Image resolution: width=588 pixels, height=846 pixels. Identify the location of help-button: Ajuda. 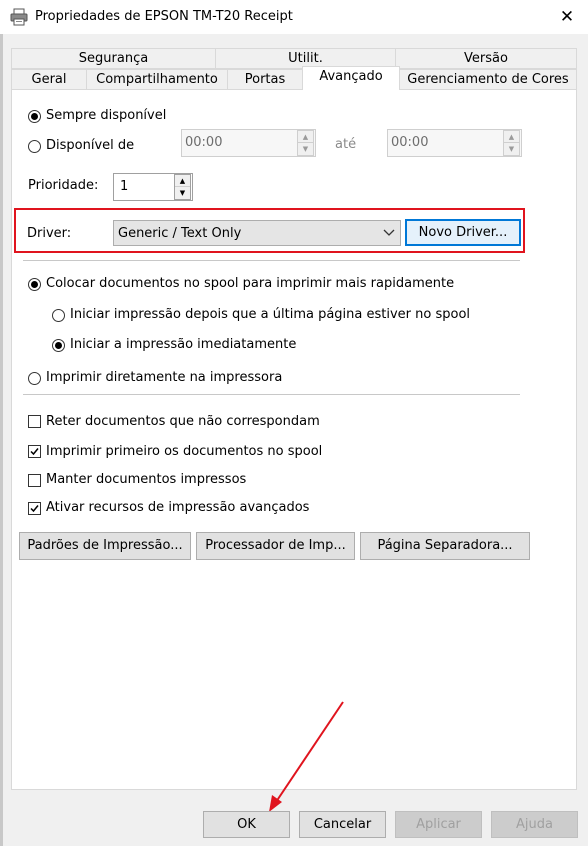
(534, 824).